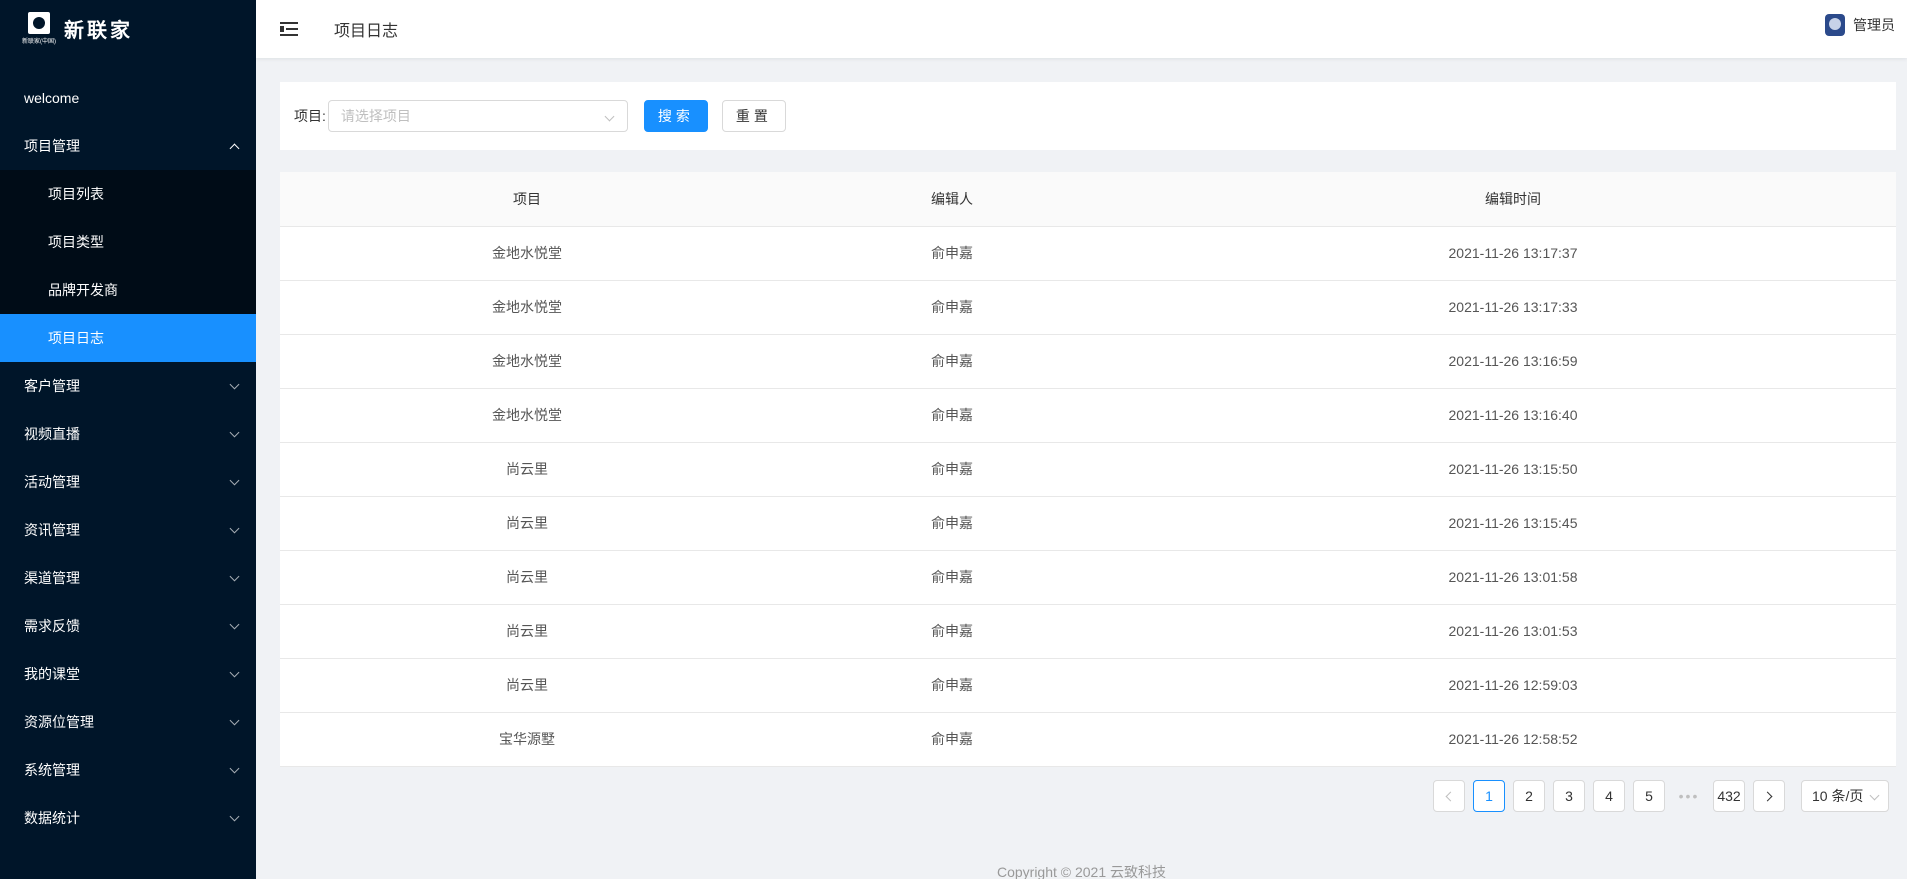 The width and height of the screenshot is (1907, 879). Describe the element at coordinates (1513, 469) in the screenshot. I see `cell-edit-time: 2021-11-26 13:15:50` at that location.